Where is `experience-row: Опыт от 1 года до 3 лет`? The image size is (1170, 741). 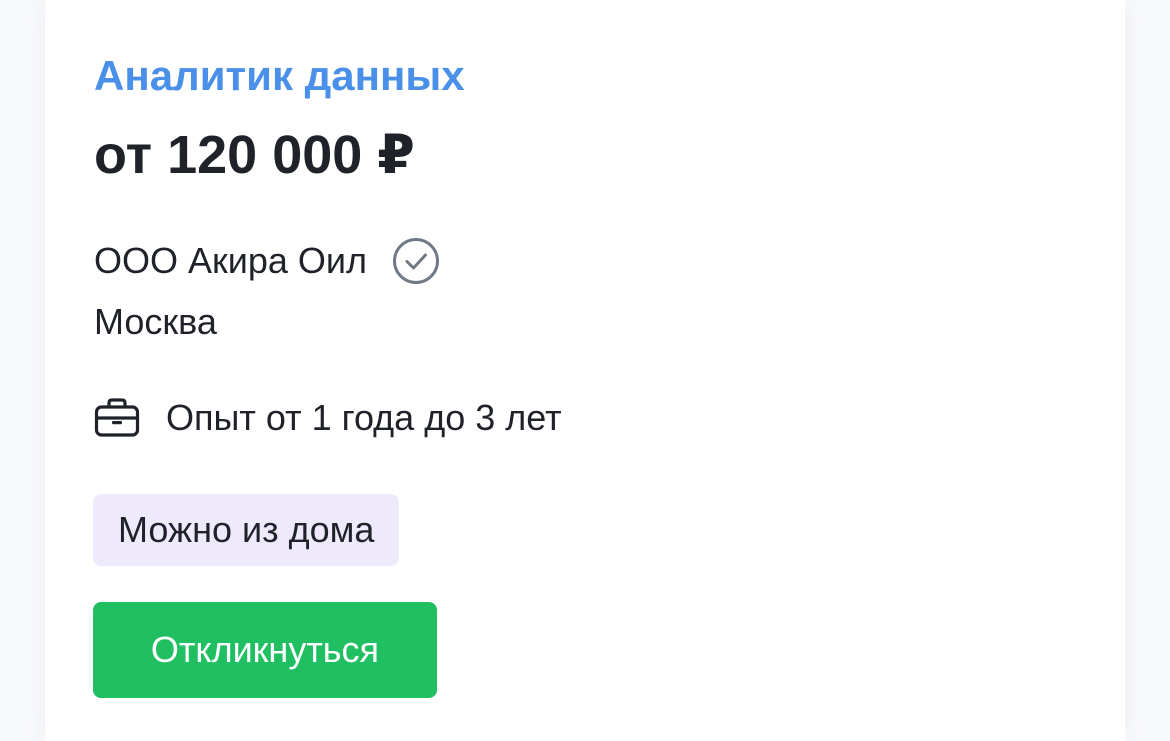
experience-row: Опыт от 1 года до 3 лет is located at coordinates (328, 418).